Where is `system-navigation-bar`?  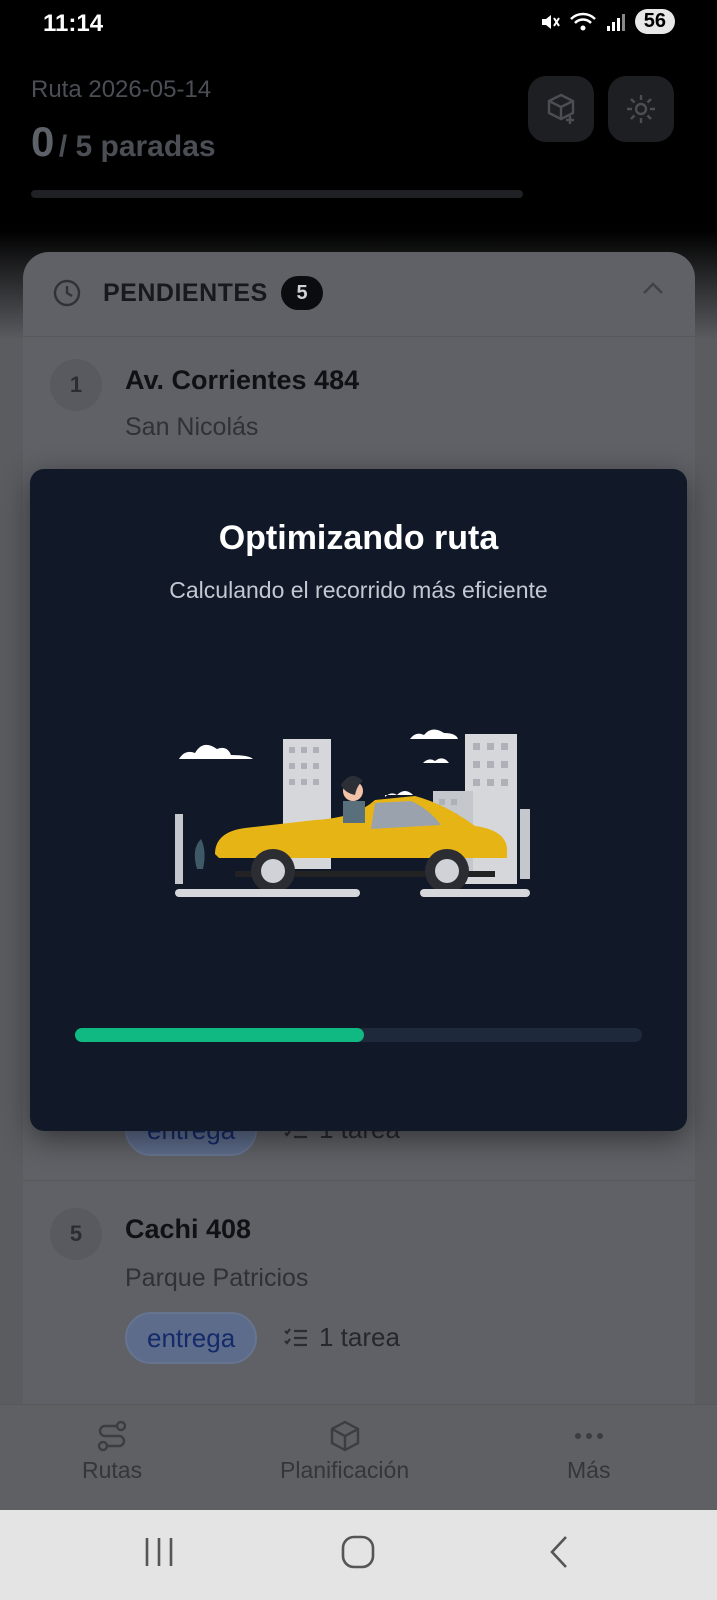 system-navigation-bar is located at coordinates (358, 1555).